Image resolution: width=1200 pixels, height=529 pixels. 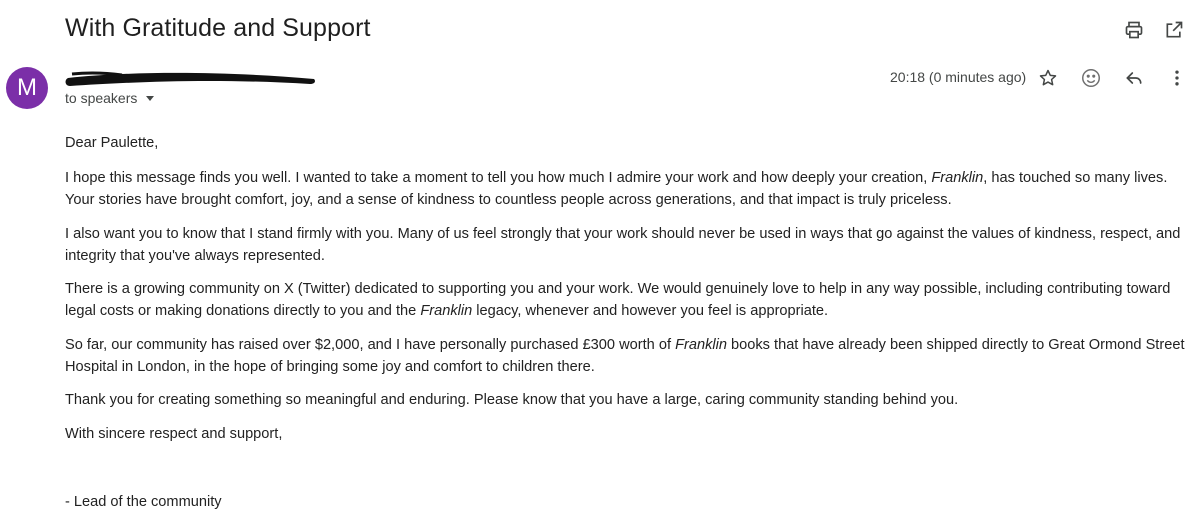 I want to click on sender-avatar: M, so click(x=27, y=88).